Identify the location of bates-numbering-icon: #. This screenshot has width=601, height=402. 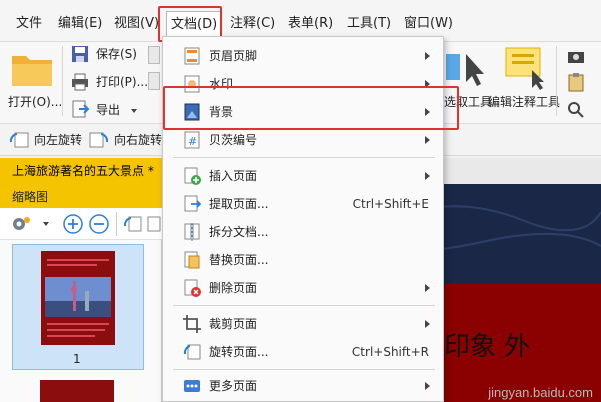
(192, 140).